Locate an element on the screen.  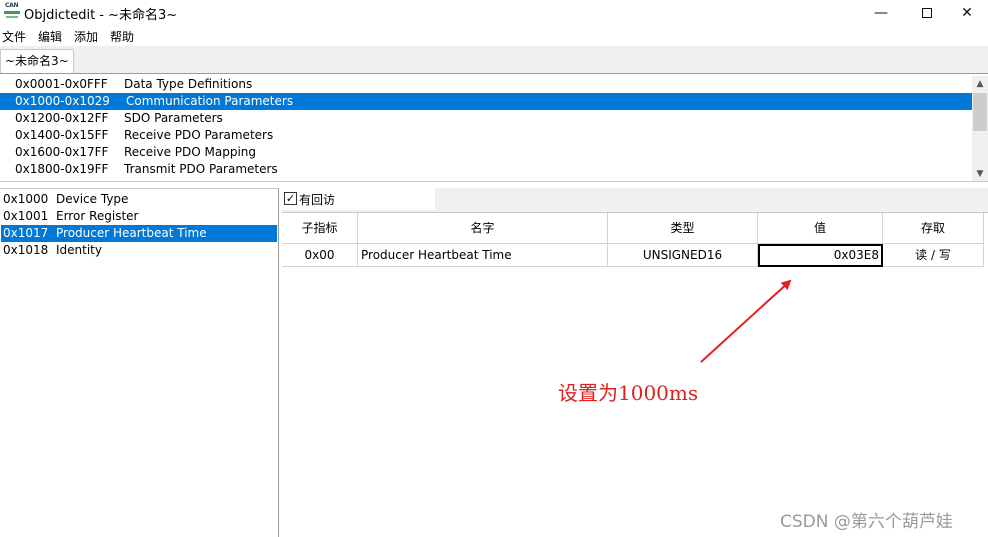
index-row: 0x1001 Error Register is located at coordinates (139, 216).